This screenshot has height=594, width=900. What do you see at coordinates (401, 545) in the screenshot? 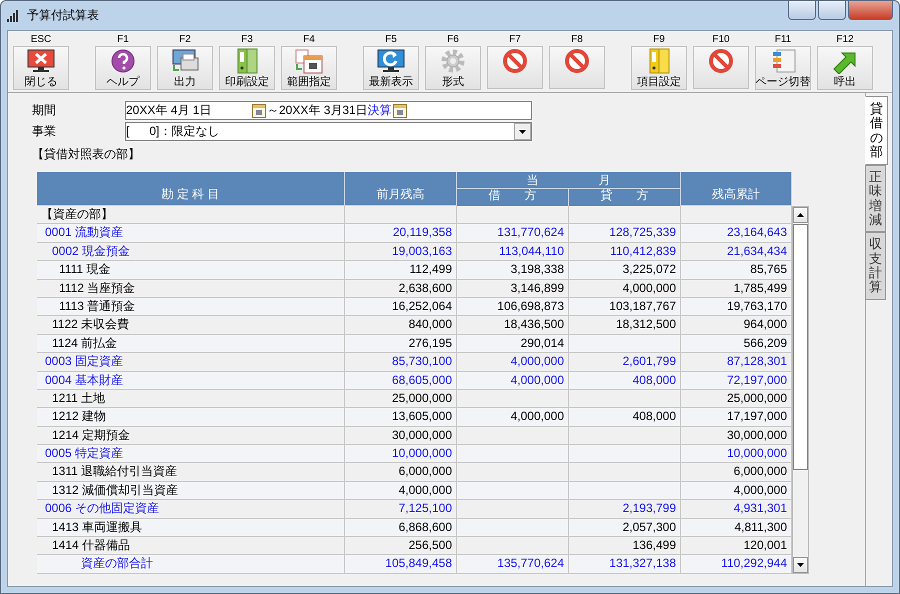
I see `table-cell: 256,500` at bounding box center [401, 545].